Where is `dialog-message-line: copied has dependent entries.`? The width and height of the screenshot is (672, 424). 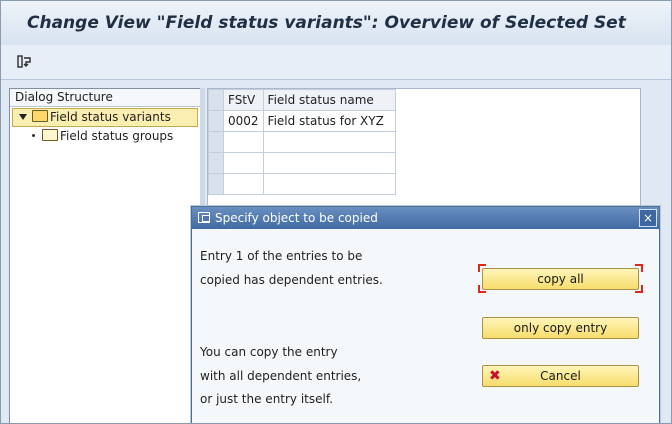 dialog-message-line: copied has dependent entries. is located at coordinates (291, 280).